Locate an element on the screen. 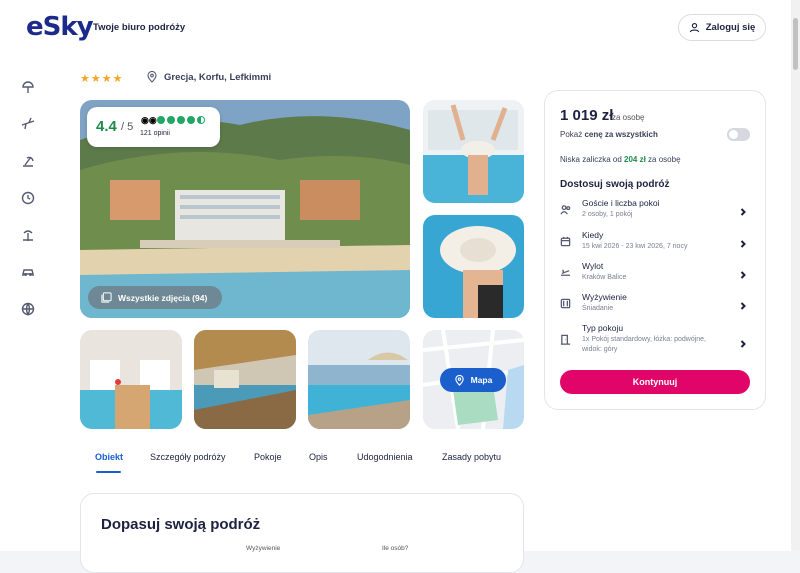 The width and height of the screenshot is (800, 573). option-sub: 15 kwi 2026 - 23 kwi 2026, 7 nocy is located at coordinates (635, 246).